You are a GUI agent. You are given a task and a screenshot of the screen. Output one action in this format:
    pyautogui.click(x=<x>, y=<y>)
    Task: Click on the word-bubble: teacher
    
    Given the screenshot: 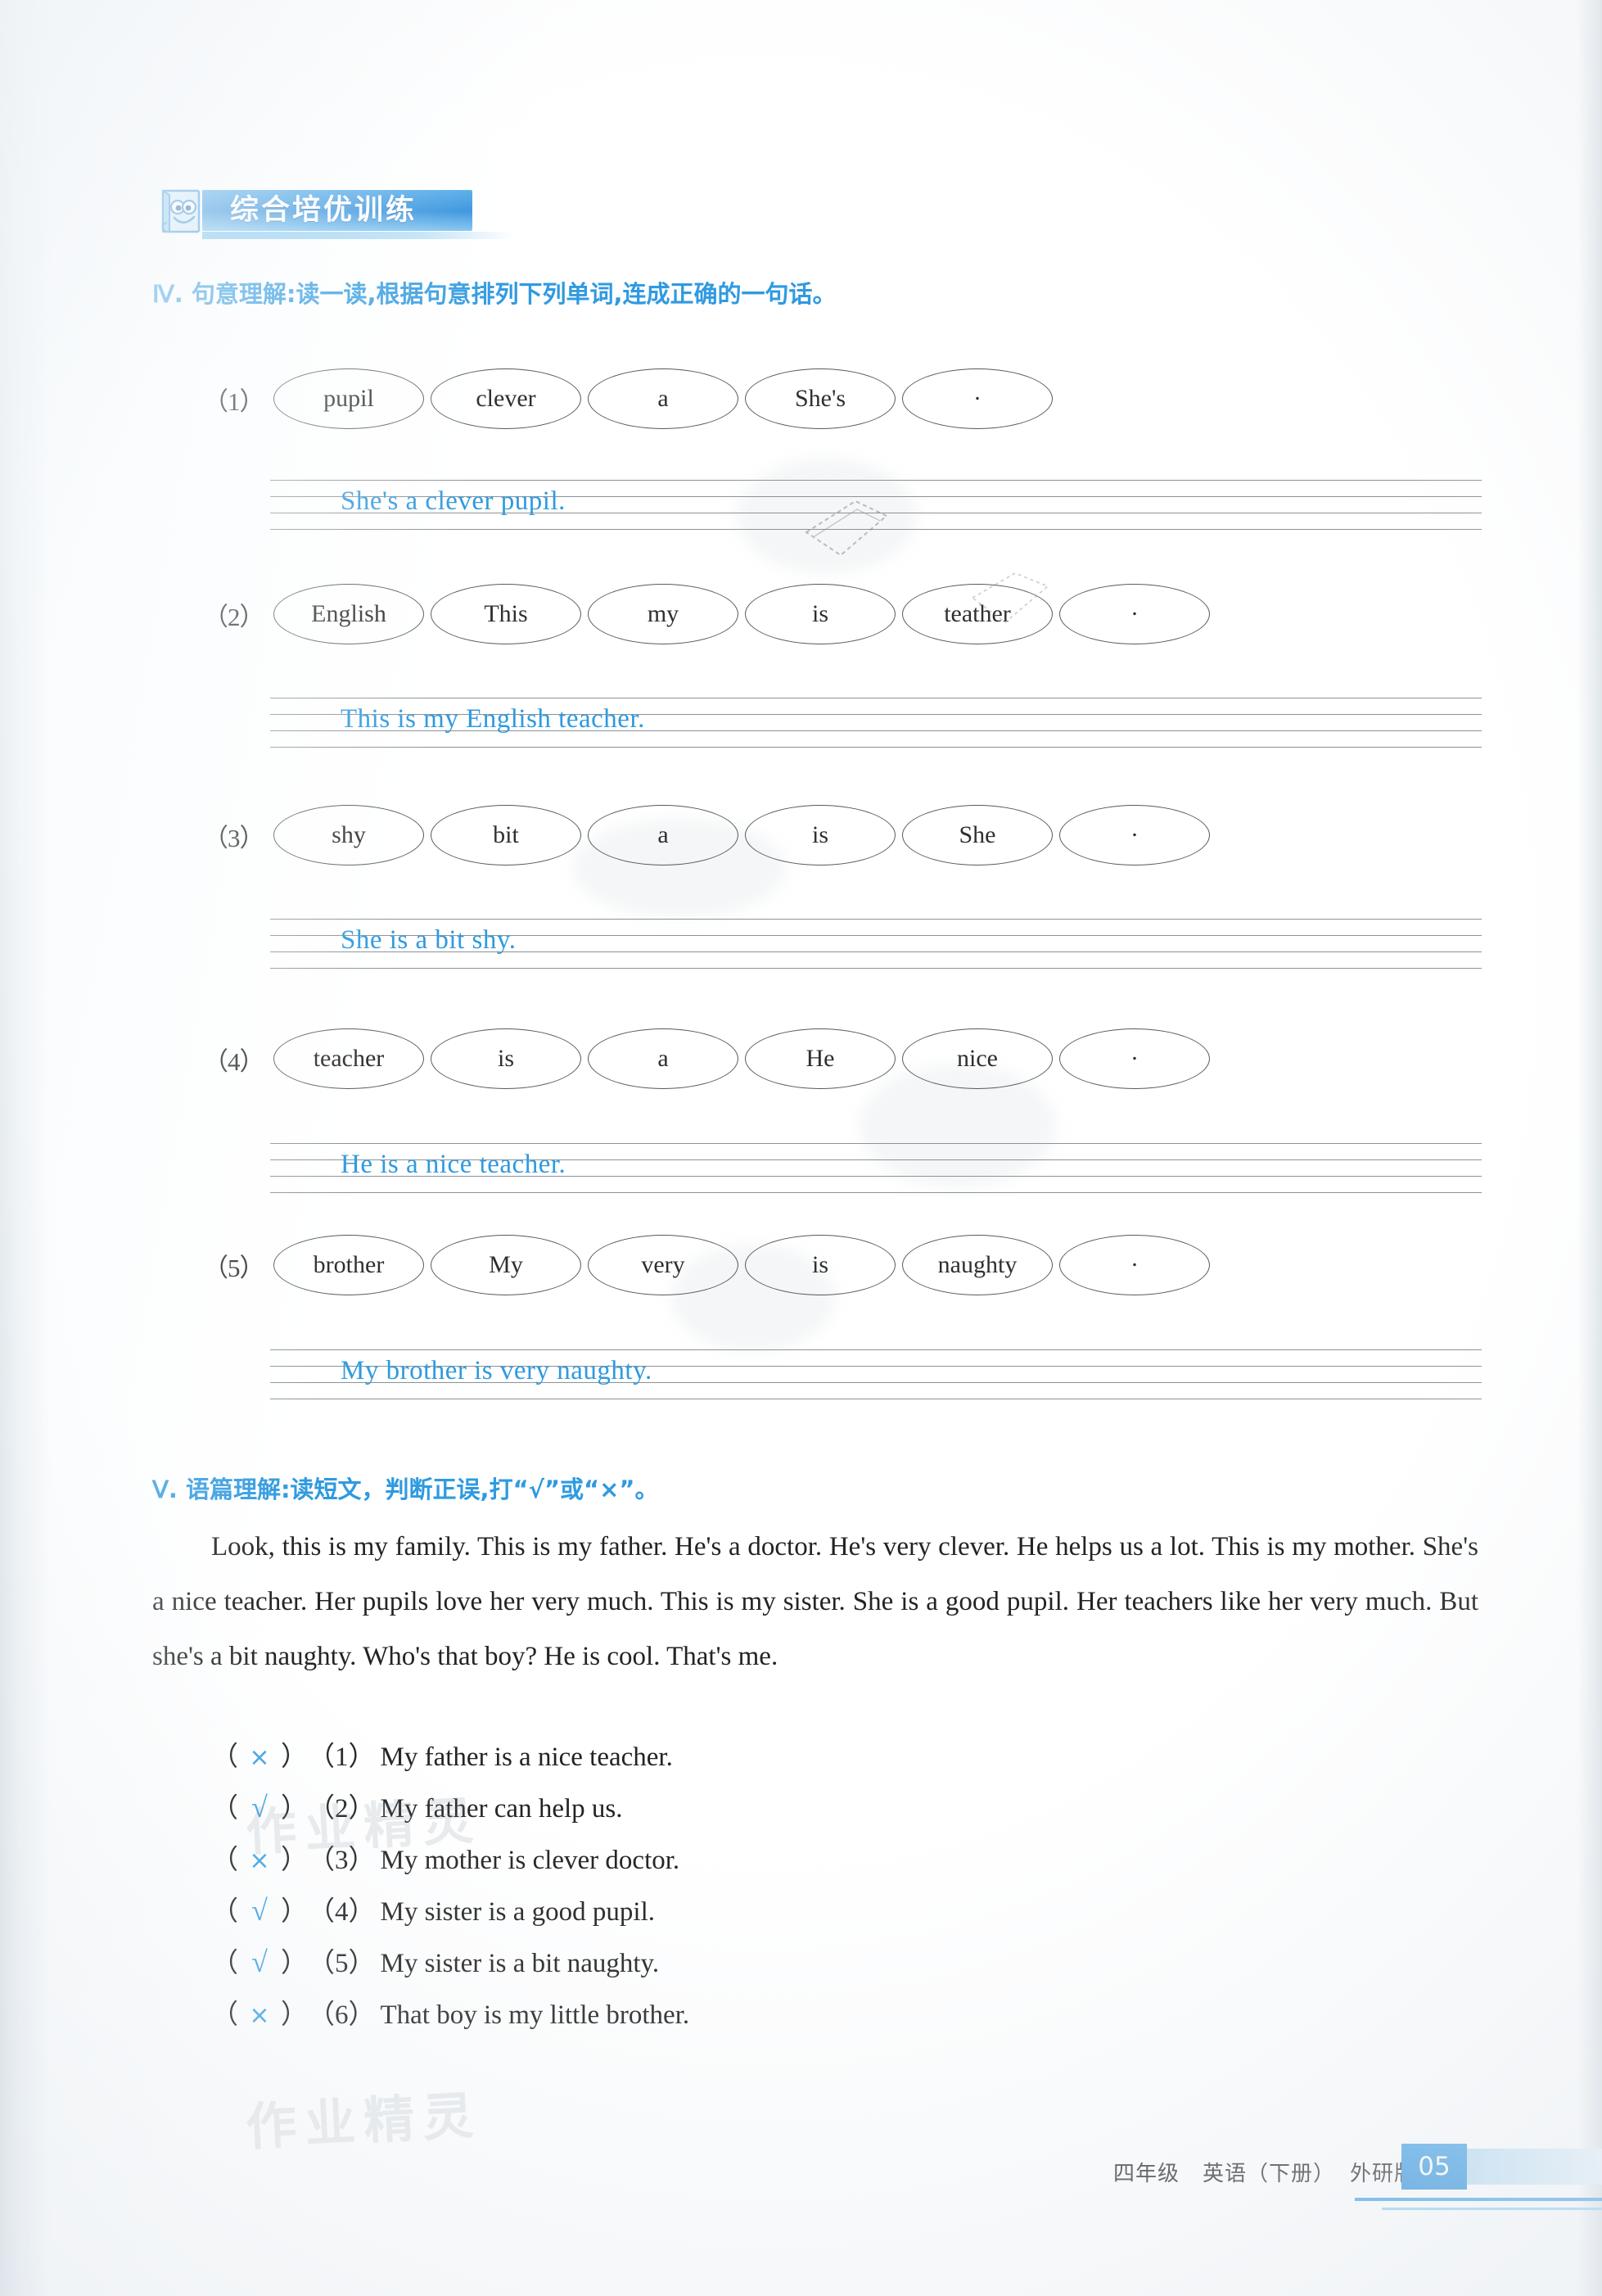 What is the action you would take?
    pyautogui.click(x=348, y=1059)
    